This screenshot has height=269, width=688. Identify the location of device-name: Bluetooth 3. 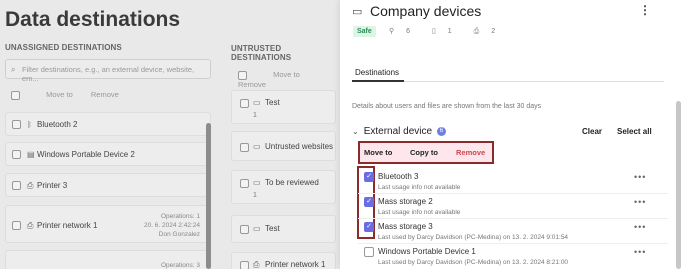
(398, 176).